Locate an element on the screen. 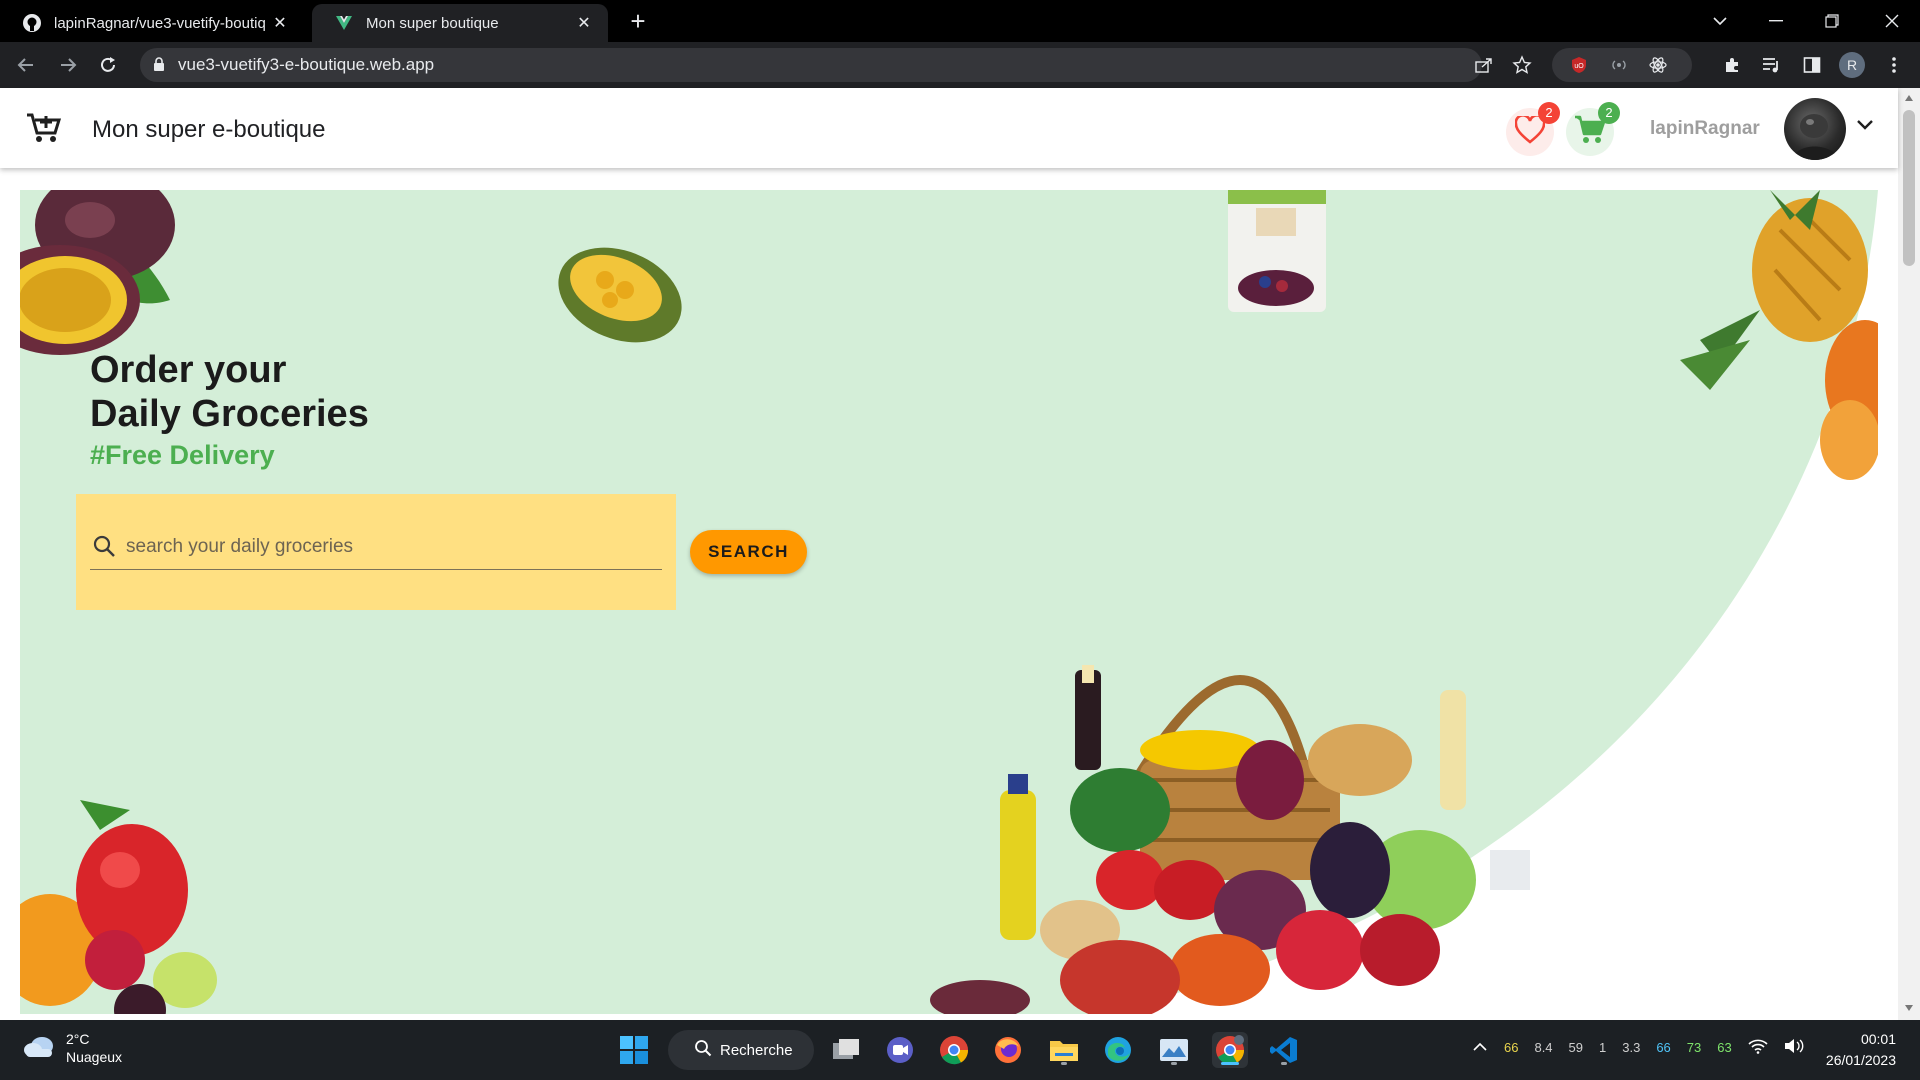 The image size is (1920, 1080). restore-button is located at coordinates (1832, 21).